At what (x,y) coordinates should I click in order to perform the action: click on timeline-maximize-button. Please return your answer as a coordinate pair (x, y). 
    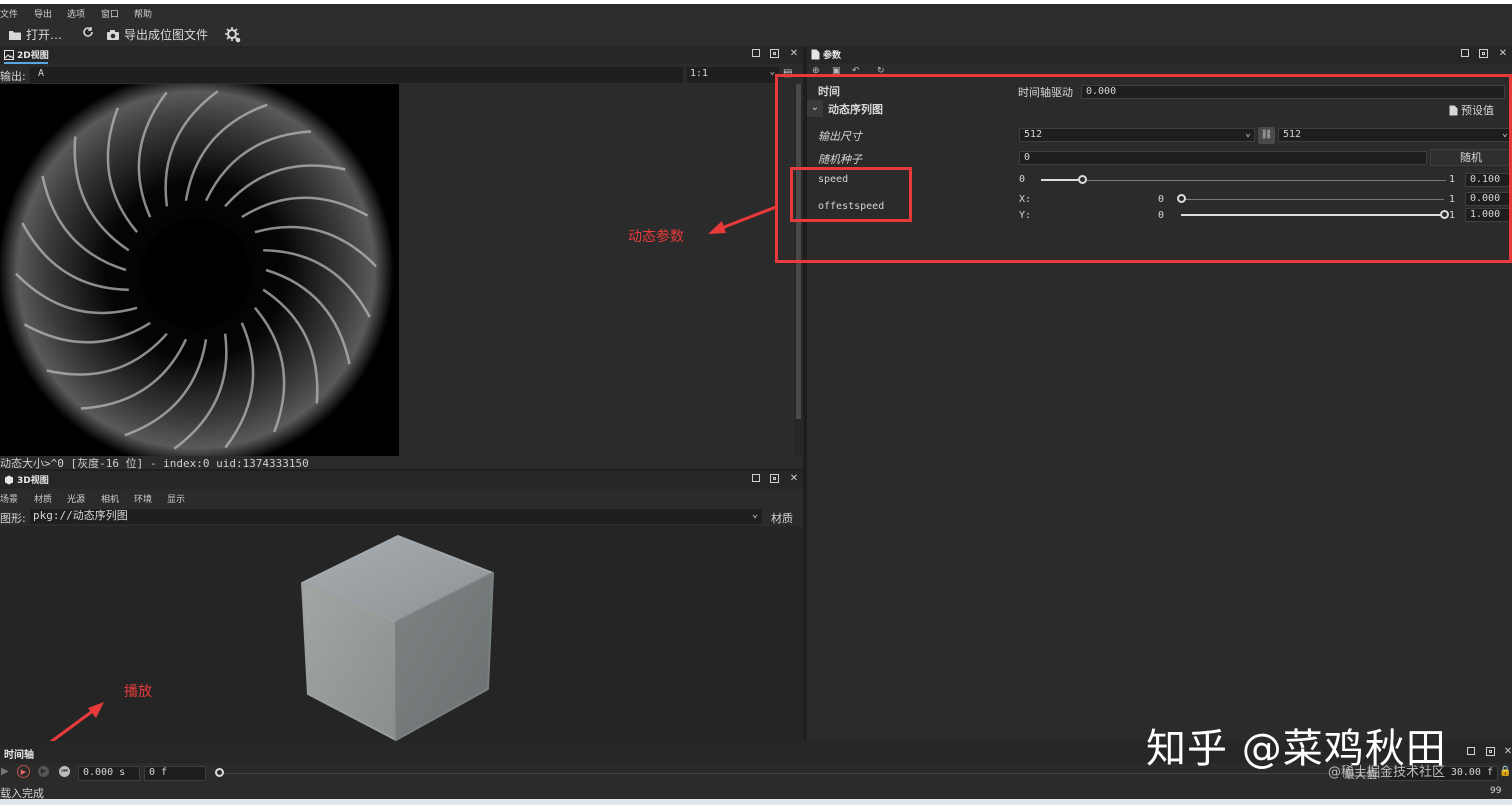
    Looking at the image, I should click on (1490, 752).